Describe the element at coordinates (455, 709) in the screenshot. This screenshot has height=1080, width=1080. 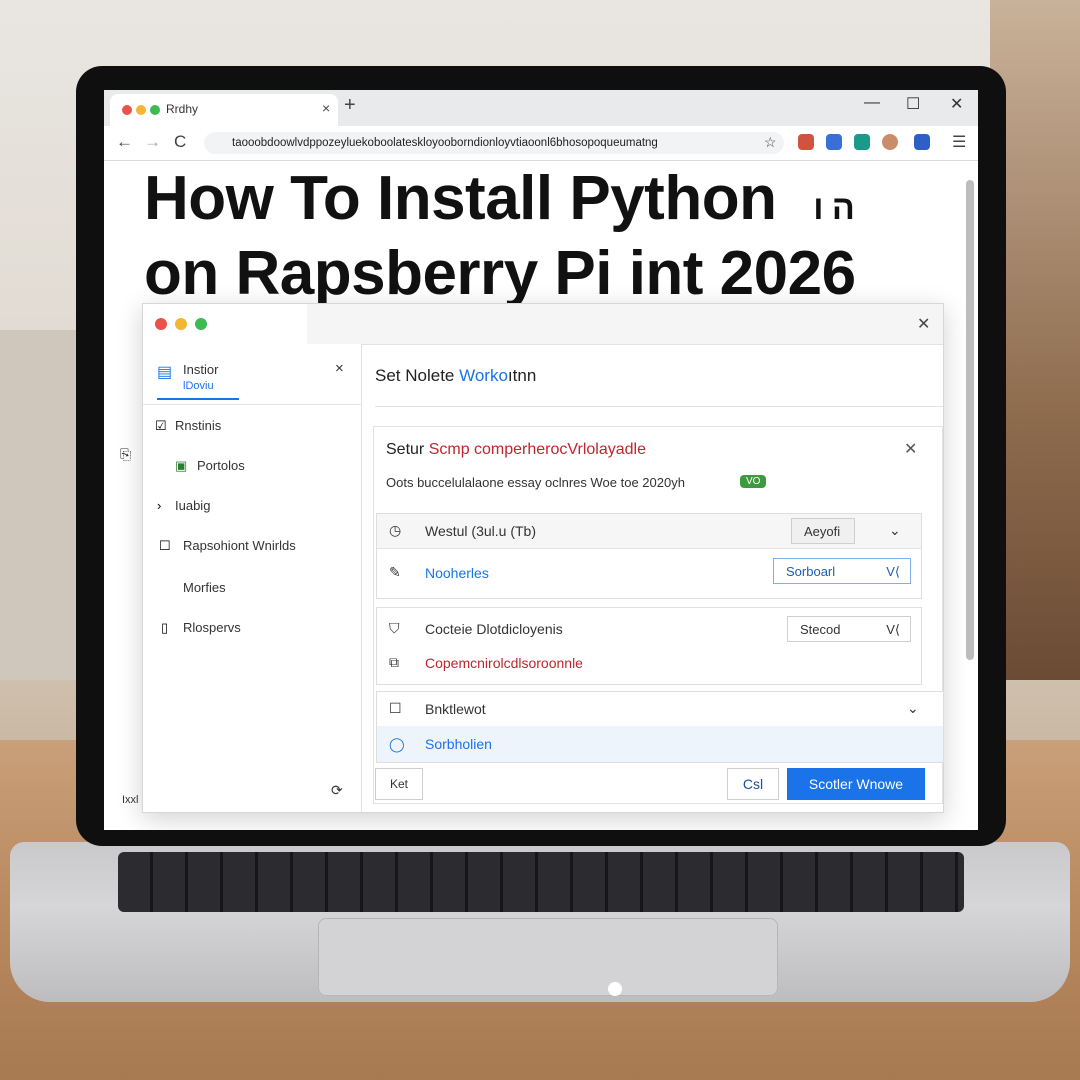
I see `group-3-row-1-label: Bnktlewot` at that location.